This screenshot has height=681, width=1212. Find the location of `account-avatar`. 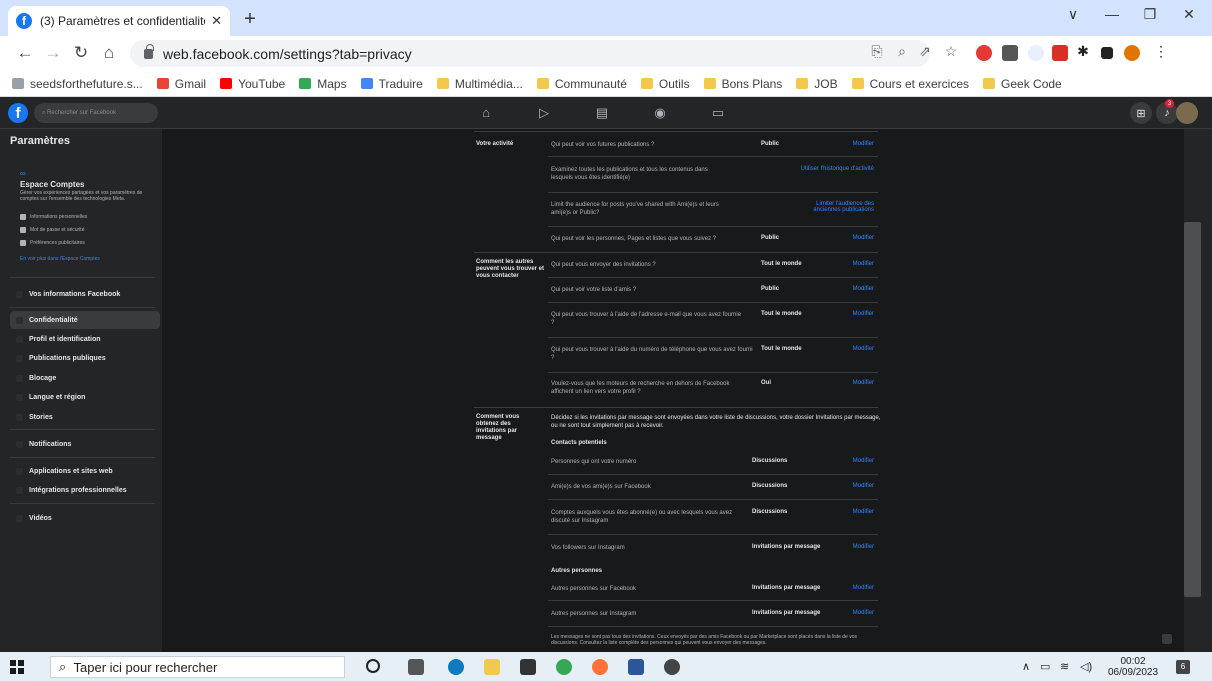

account-avatar is located at coordinates (1187, 113).